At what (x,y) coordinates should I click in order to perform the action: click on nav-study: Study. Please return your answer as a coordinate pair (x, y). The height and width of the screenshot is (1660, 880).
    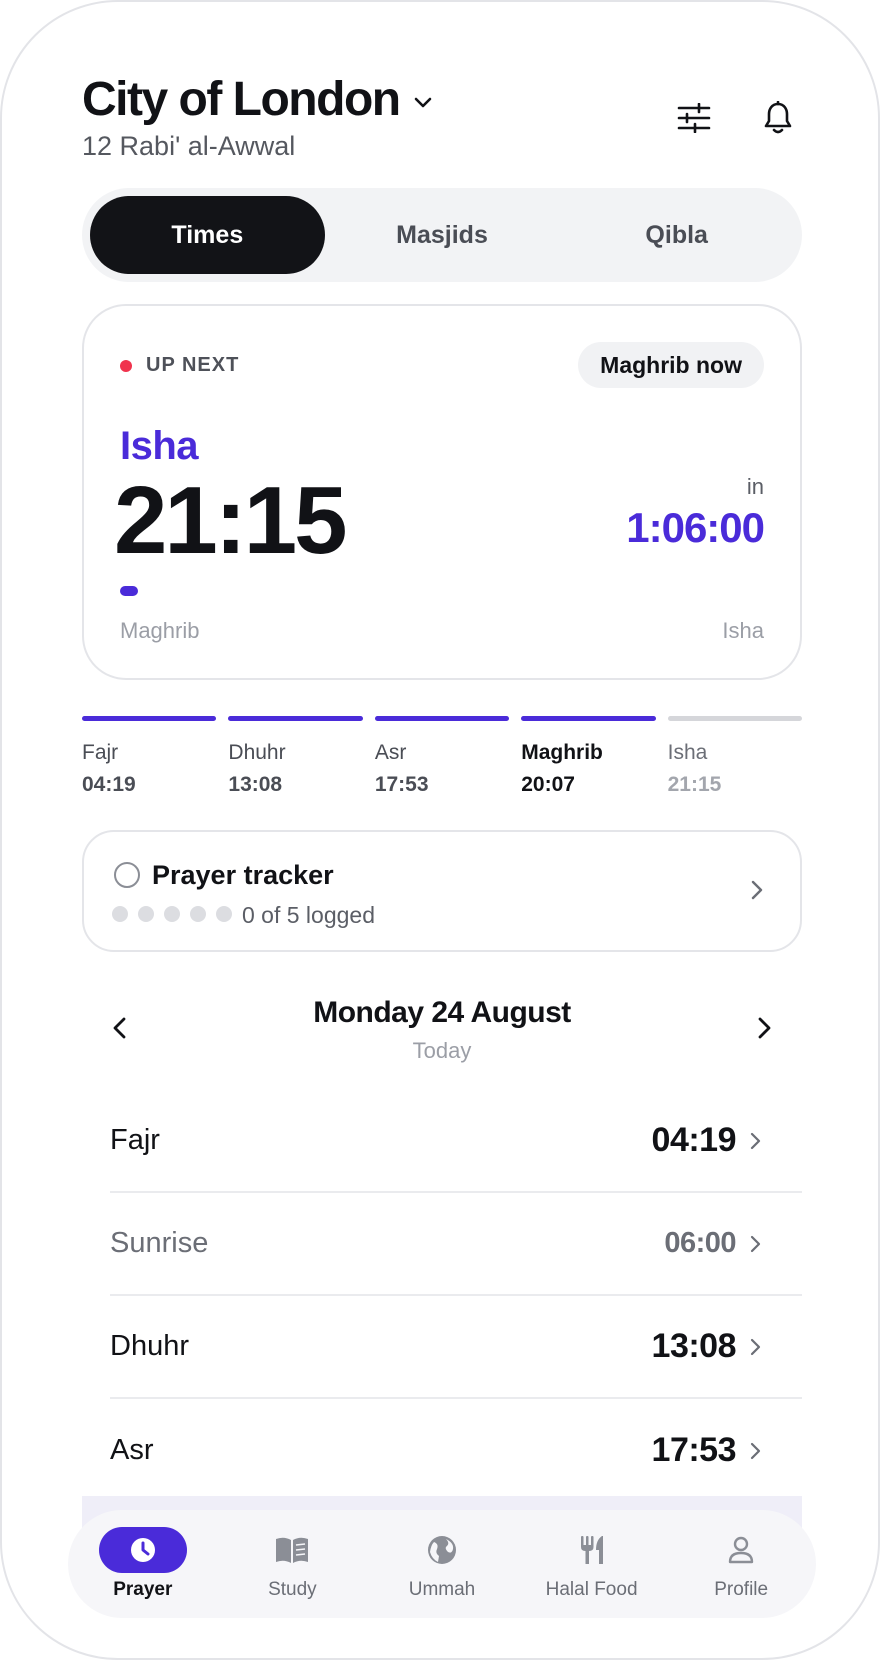
    Looking at the image, I should click on (292, 1564).